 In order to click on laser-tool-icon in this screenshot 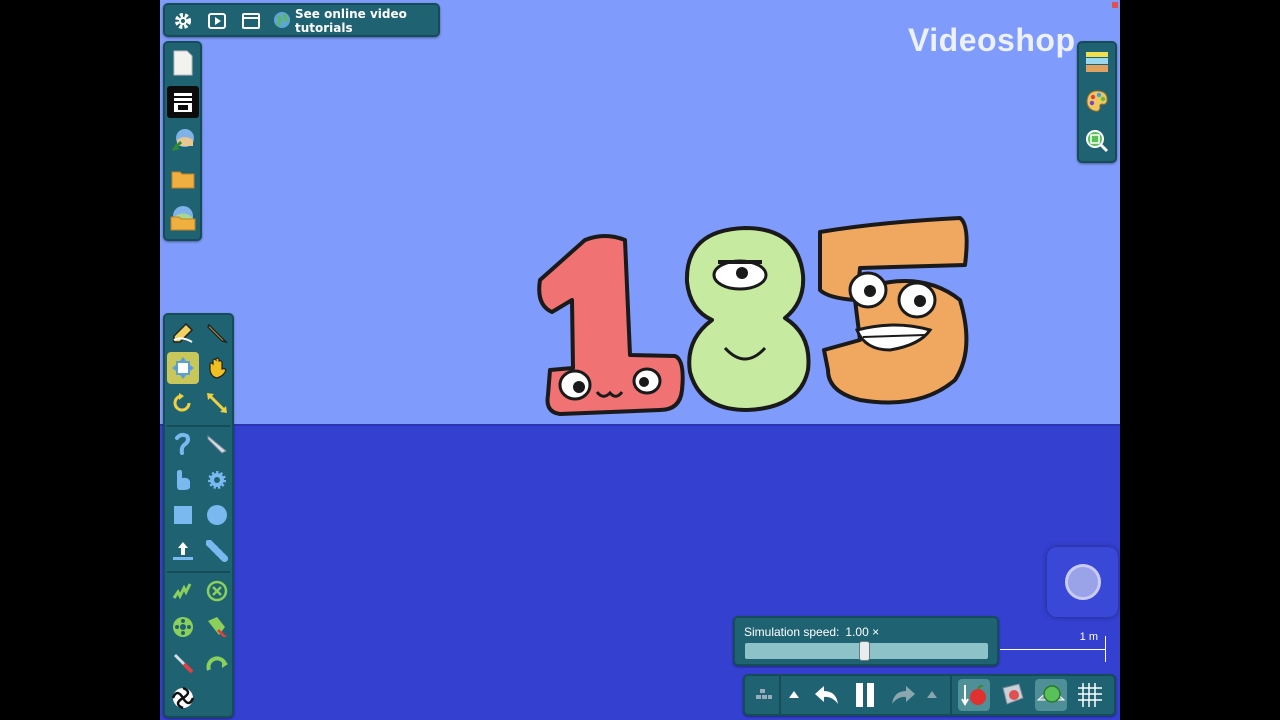, I will do `click(183, 663)`.